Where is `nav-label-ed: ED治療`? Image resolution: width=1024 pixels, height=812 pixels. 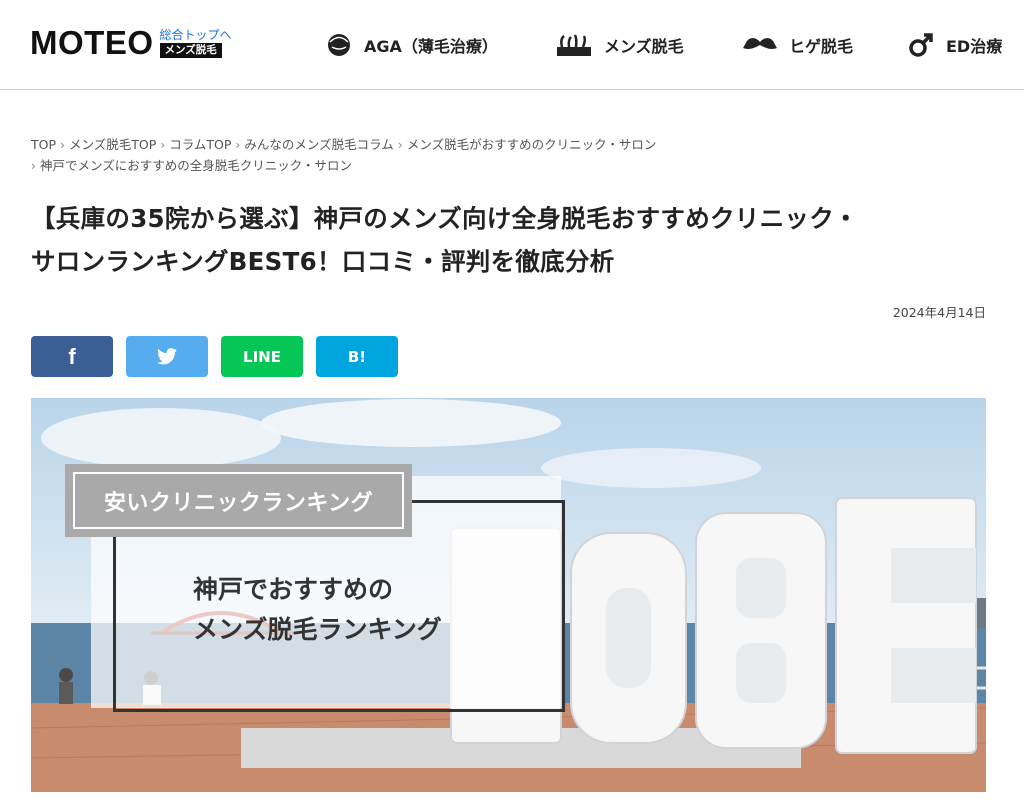
nav-label-ed: ED治療 is located at coordinates (974, 46).